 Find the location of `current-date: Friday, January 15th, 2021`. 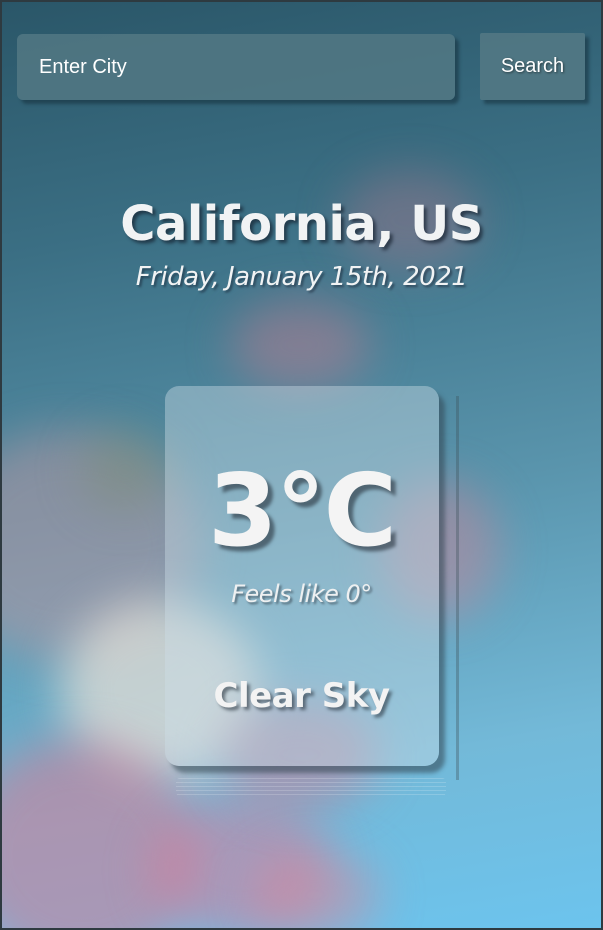

current-date: Friday, January 15th, 2021 is located at coordinates (301, 277).